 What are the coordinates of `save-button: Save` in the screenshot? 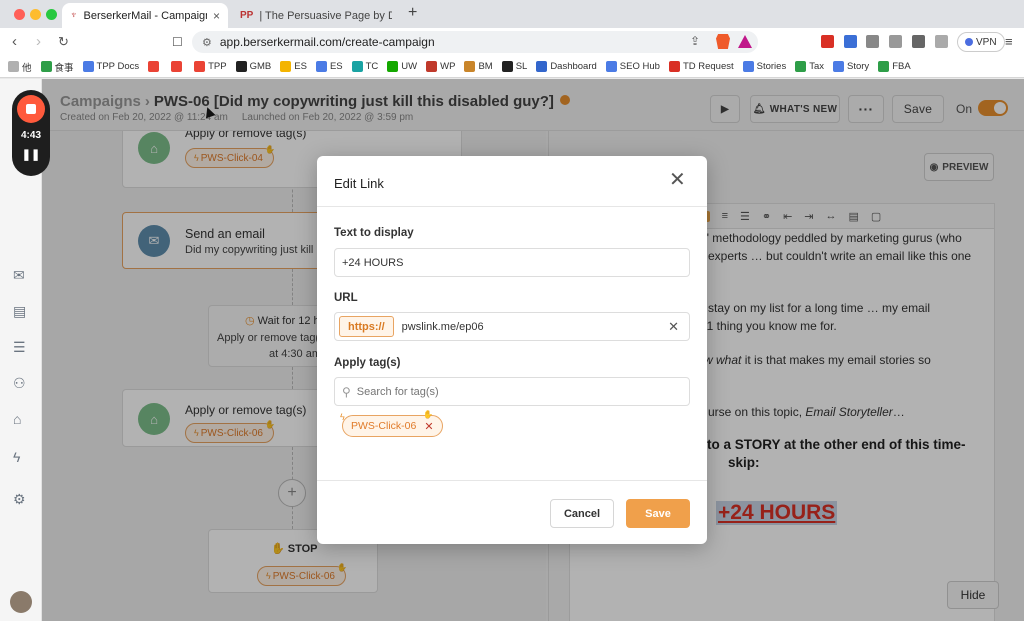 It's located at (658, 513).